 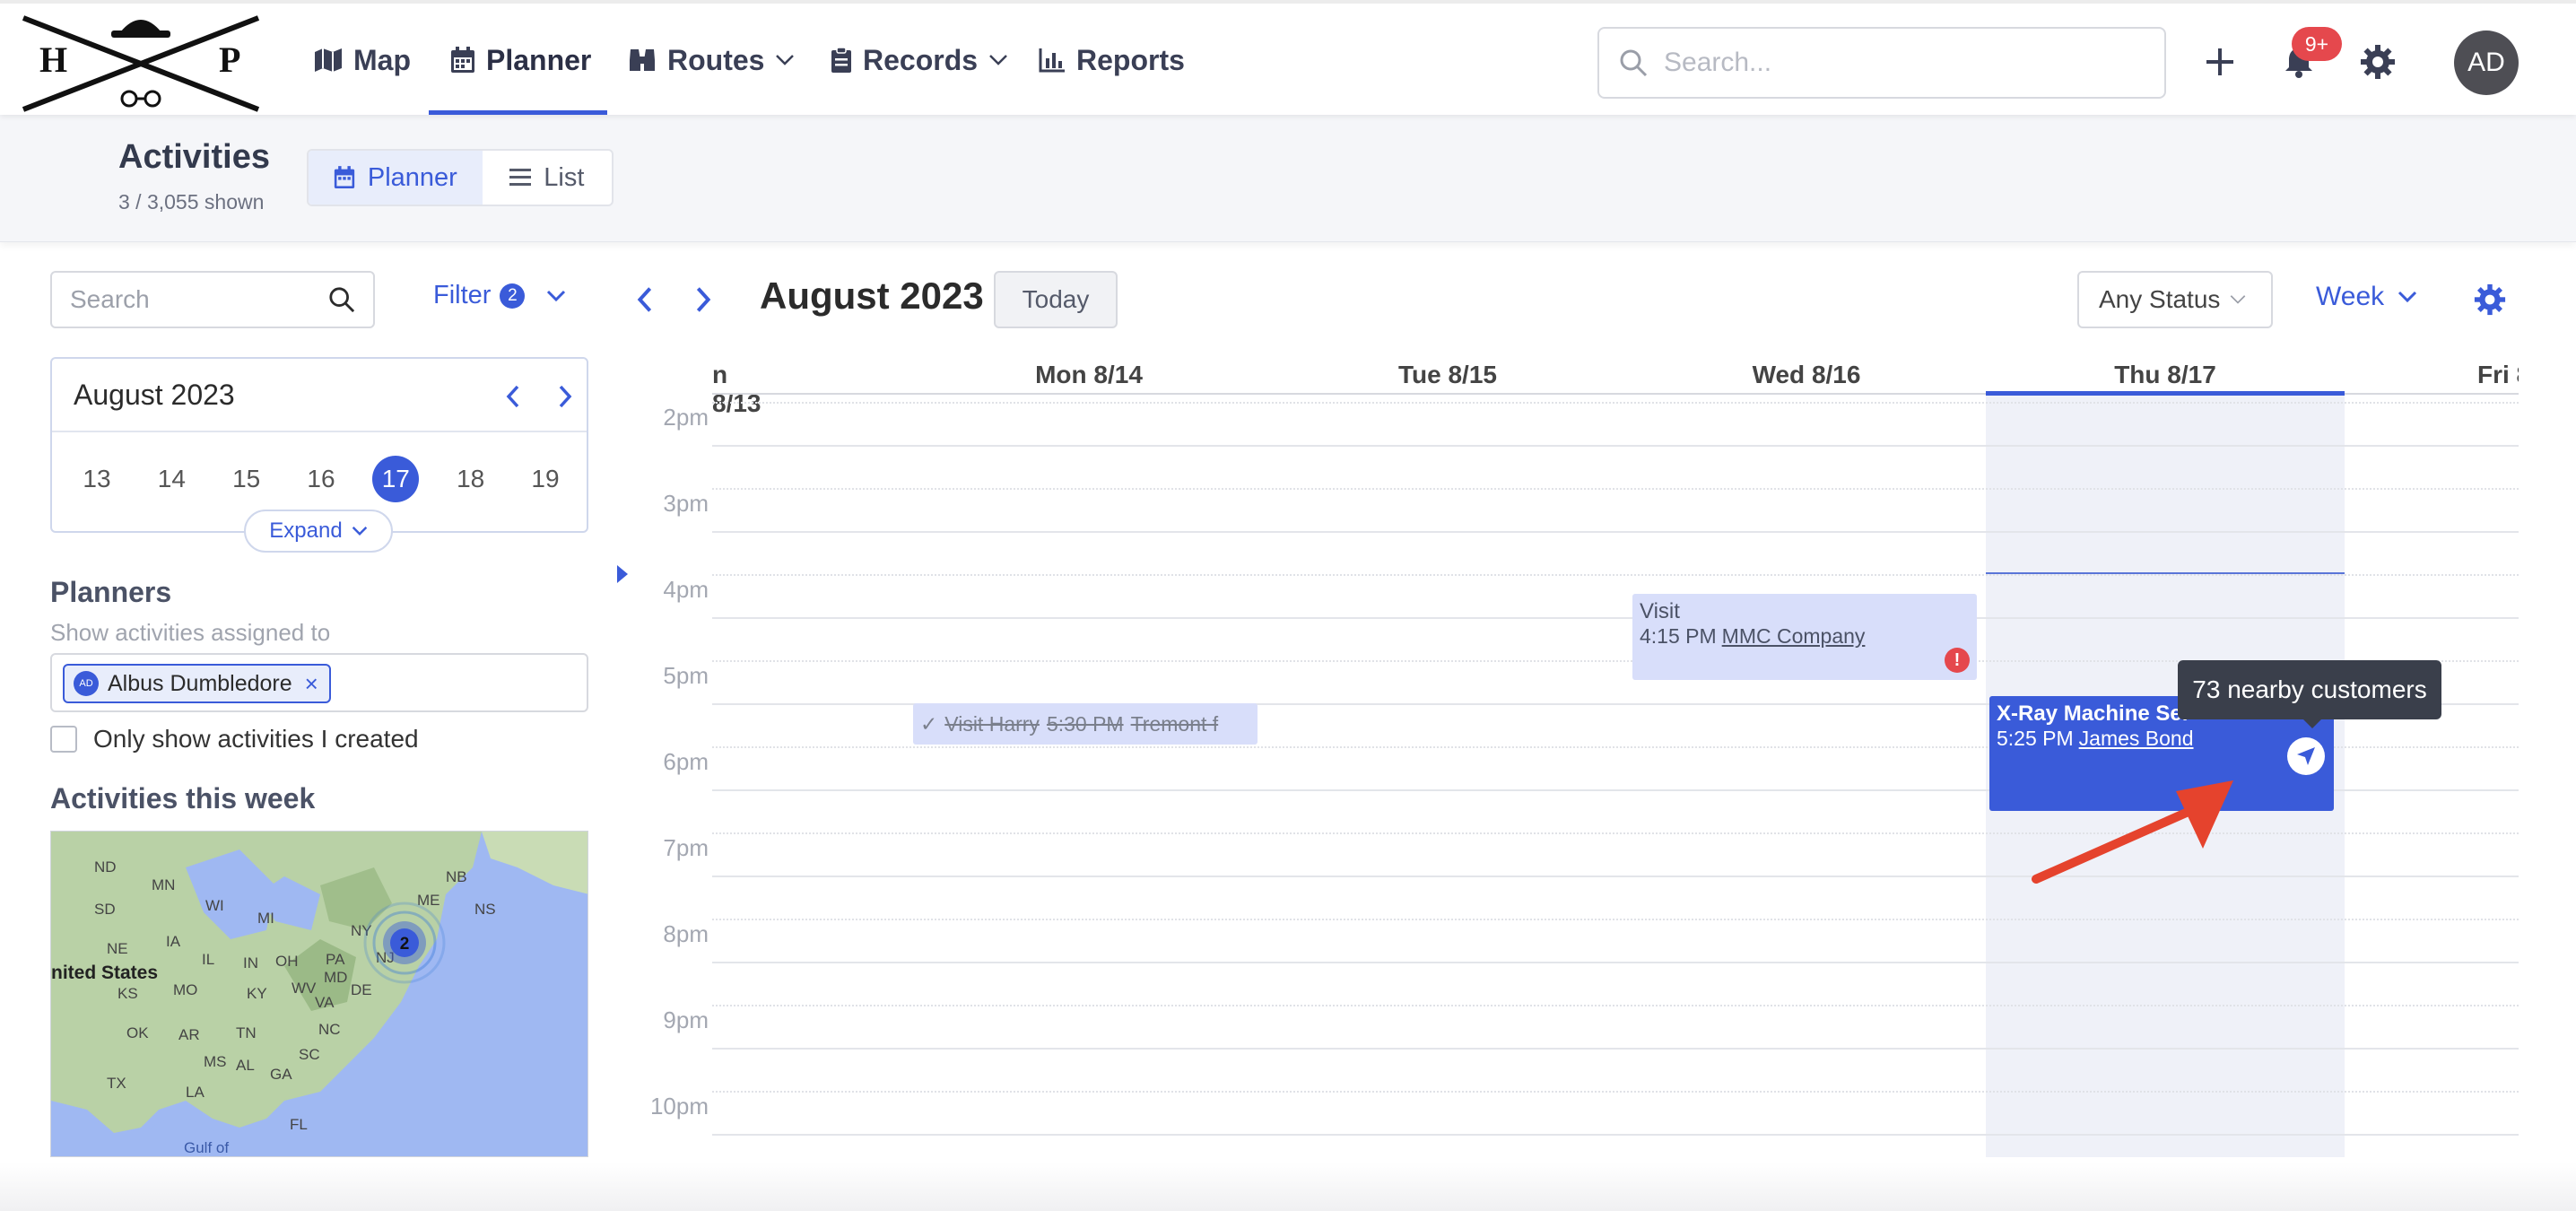 I want to click on mini-calendar-day: 18, so click(x=471, y=479).